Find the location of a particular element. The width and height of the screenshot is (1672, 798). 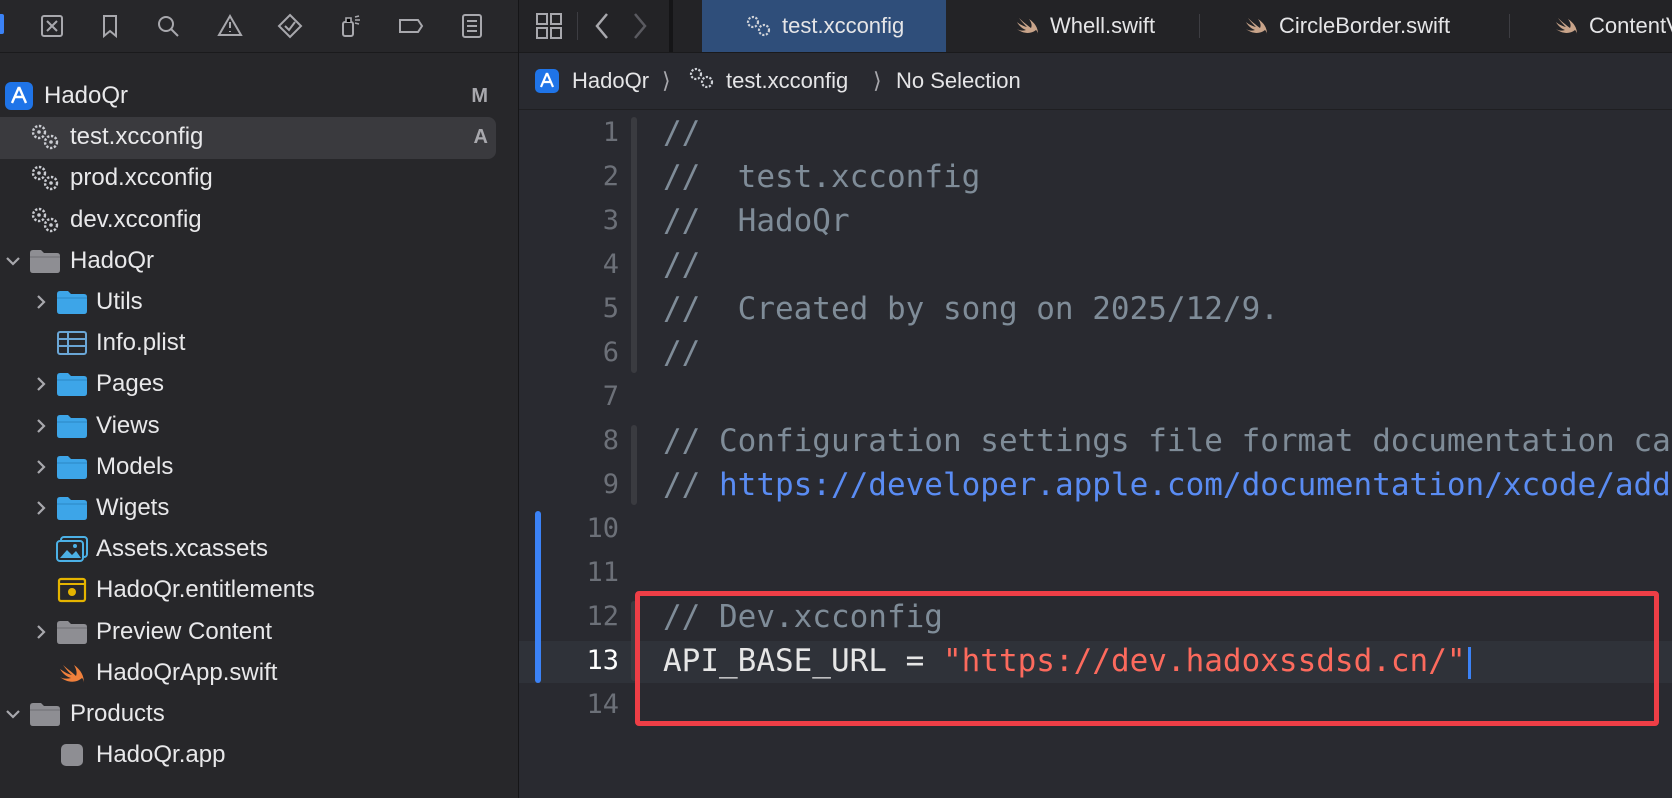

tree-row-label: dev.xcconfig is located at coordinates (136, 219).